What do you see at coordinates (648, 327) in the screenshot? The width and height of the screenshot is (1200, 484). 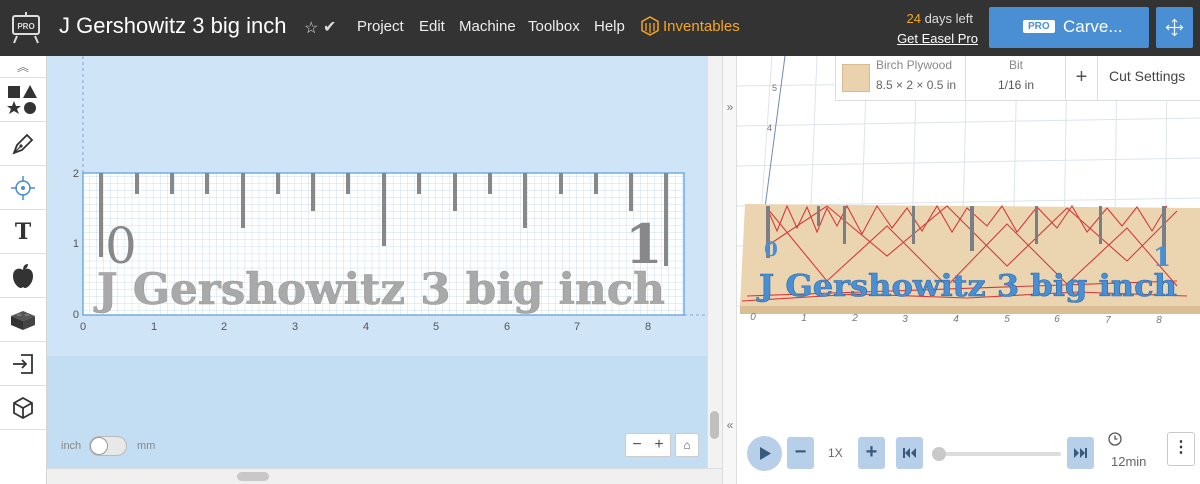 I see `x-tick-label: 8` at bounding box center [648, 327].